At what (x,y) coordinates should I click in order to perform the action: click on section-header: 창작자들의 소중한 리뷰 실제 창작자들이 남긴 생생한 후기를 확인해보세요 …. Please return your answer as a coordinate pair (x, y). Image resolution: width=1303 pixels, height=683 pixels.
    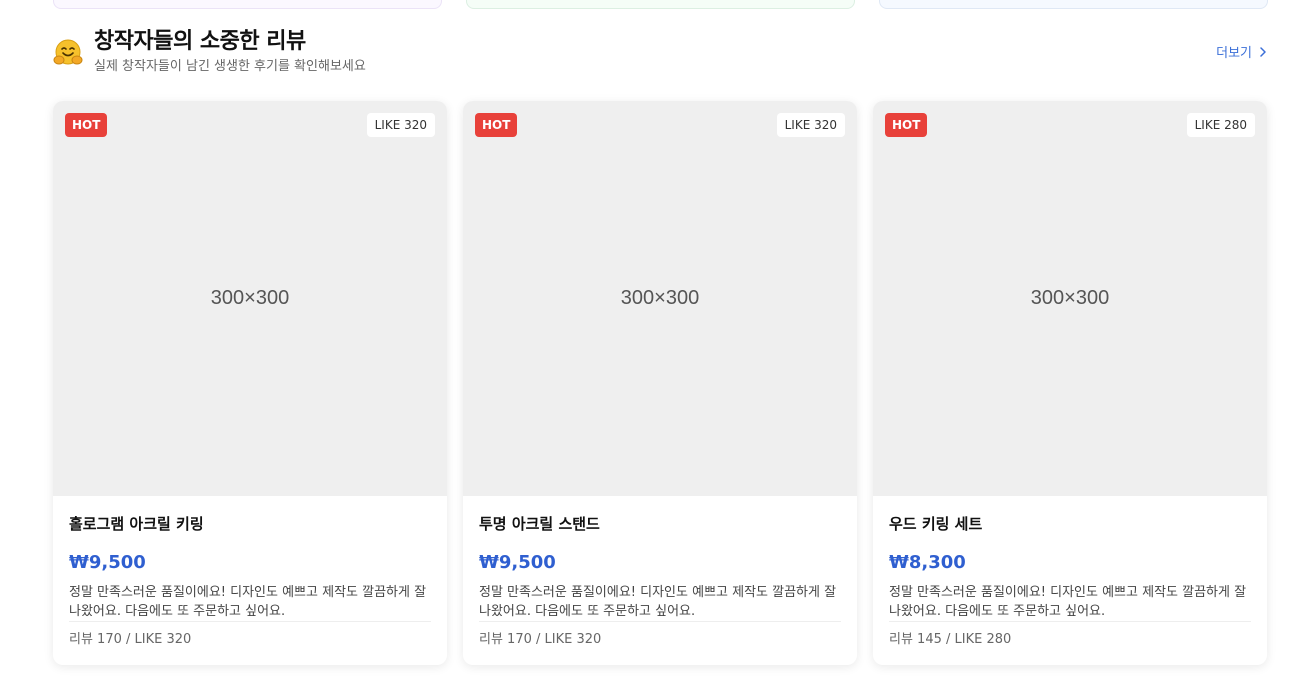
    Looking at the image, I should click on (660, 53).